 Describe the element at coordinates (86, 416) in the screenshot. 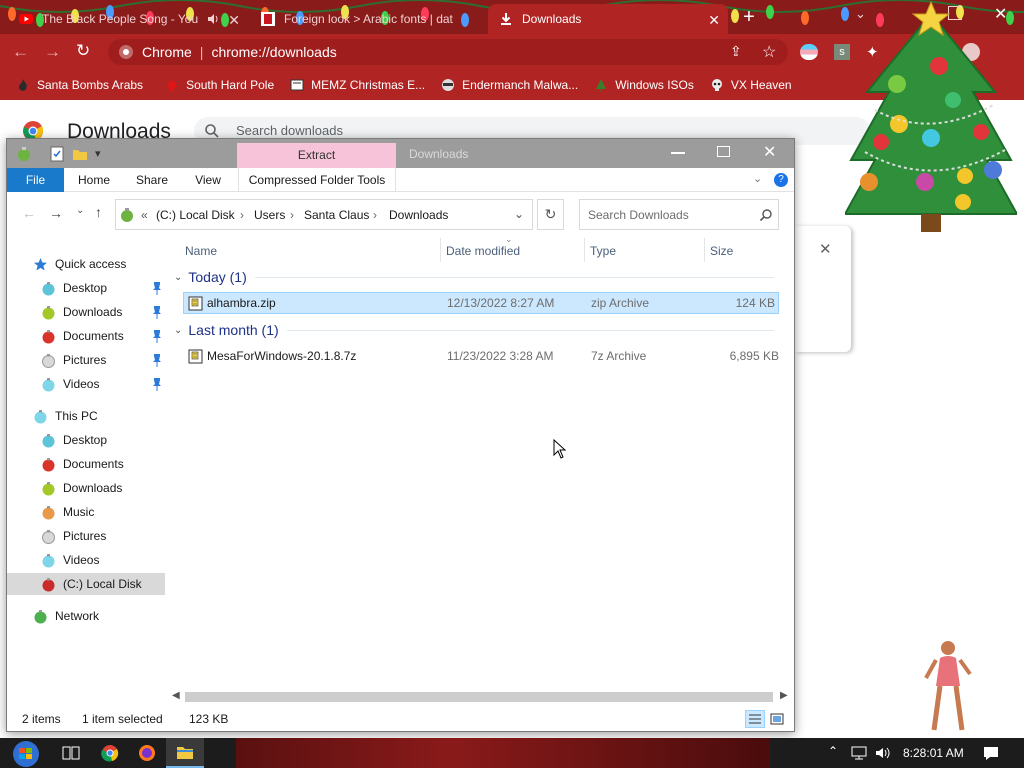

I see `nav-this-pc: This PC` at that location.